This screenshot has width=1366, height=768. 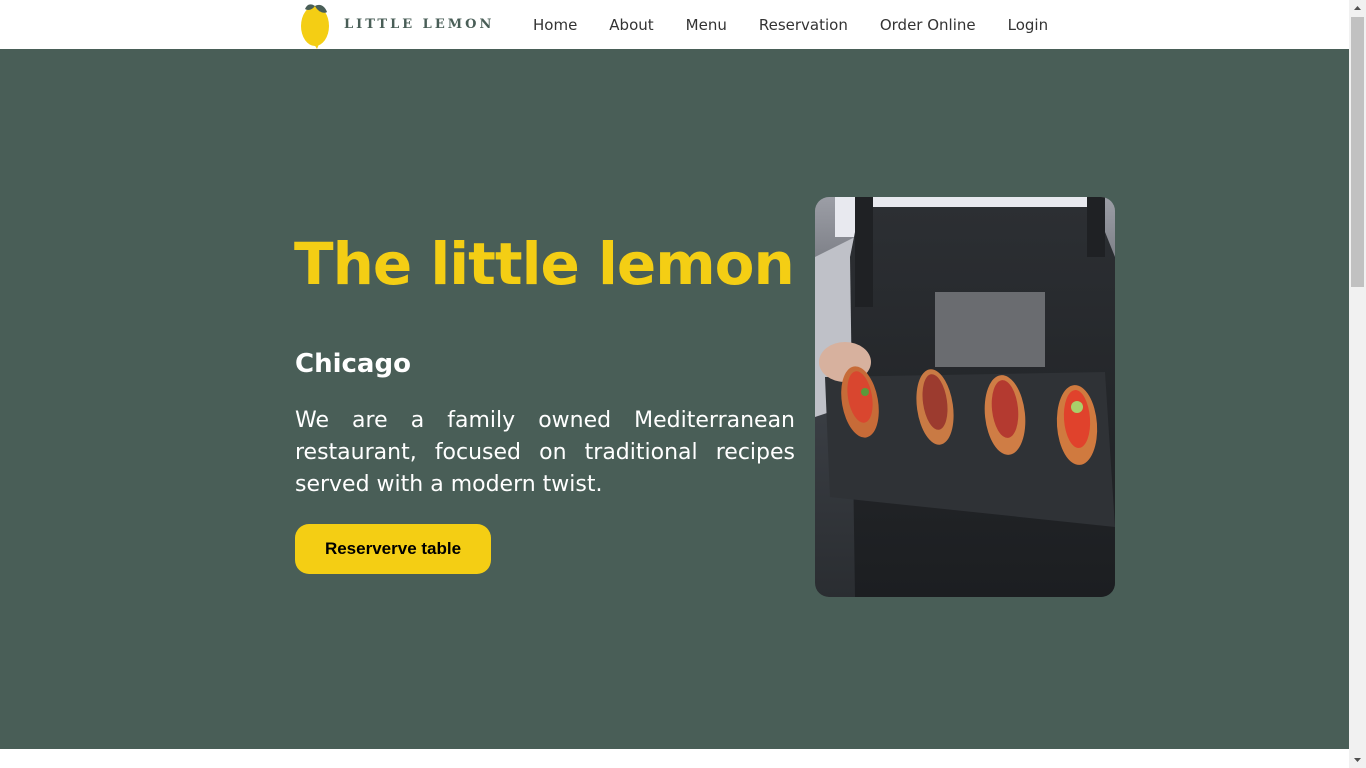 What do you see at coordinates (315, 26) in the screenshot?
I see `lemon-logo-icon` at bounding box center [315, 26].